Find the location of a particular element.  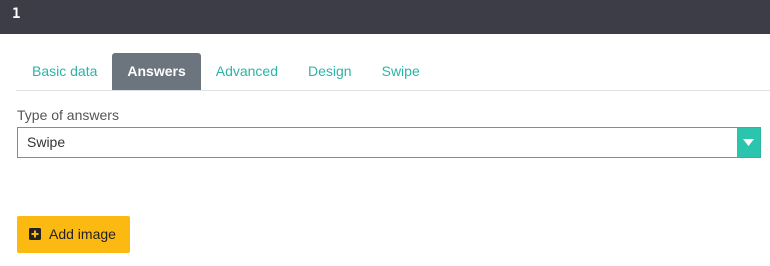

chevron-down-icon is located at coordinates (748, 142).